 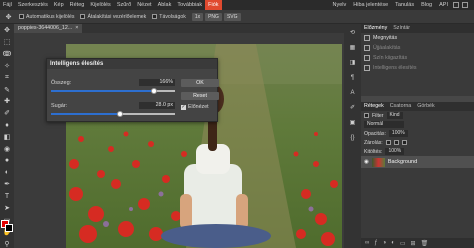 What do you see at coordinates (7, 30) in the screenshot?
I see `move-icon: ✥` at bounding box center [7, 30].